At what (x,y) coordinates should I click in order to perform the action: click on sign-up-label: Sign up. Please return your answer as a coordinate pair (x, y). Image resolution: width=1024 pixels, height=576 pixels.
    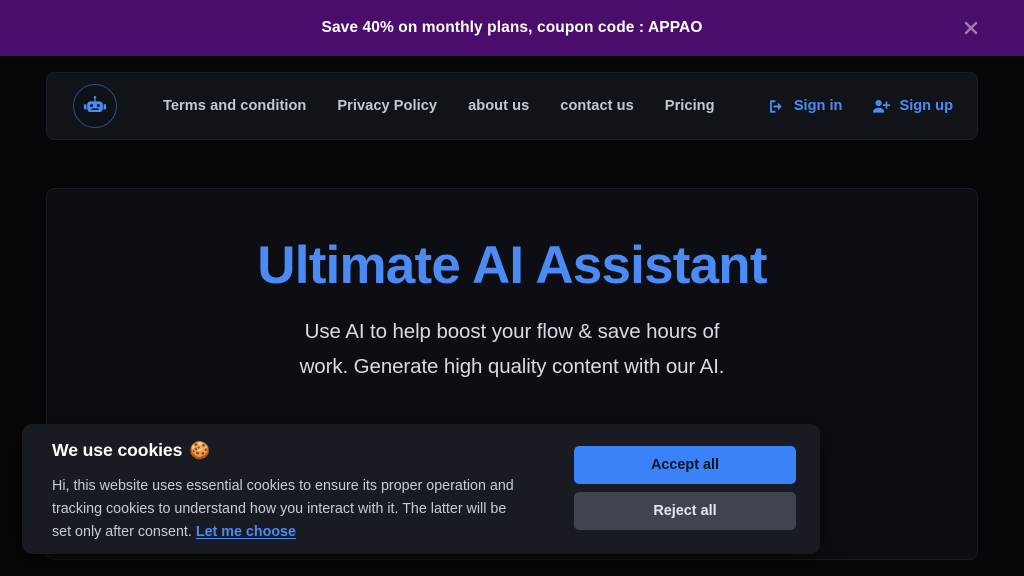
    Looking at the image, I should click on (926, 106).